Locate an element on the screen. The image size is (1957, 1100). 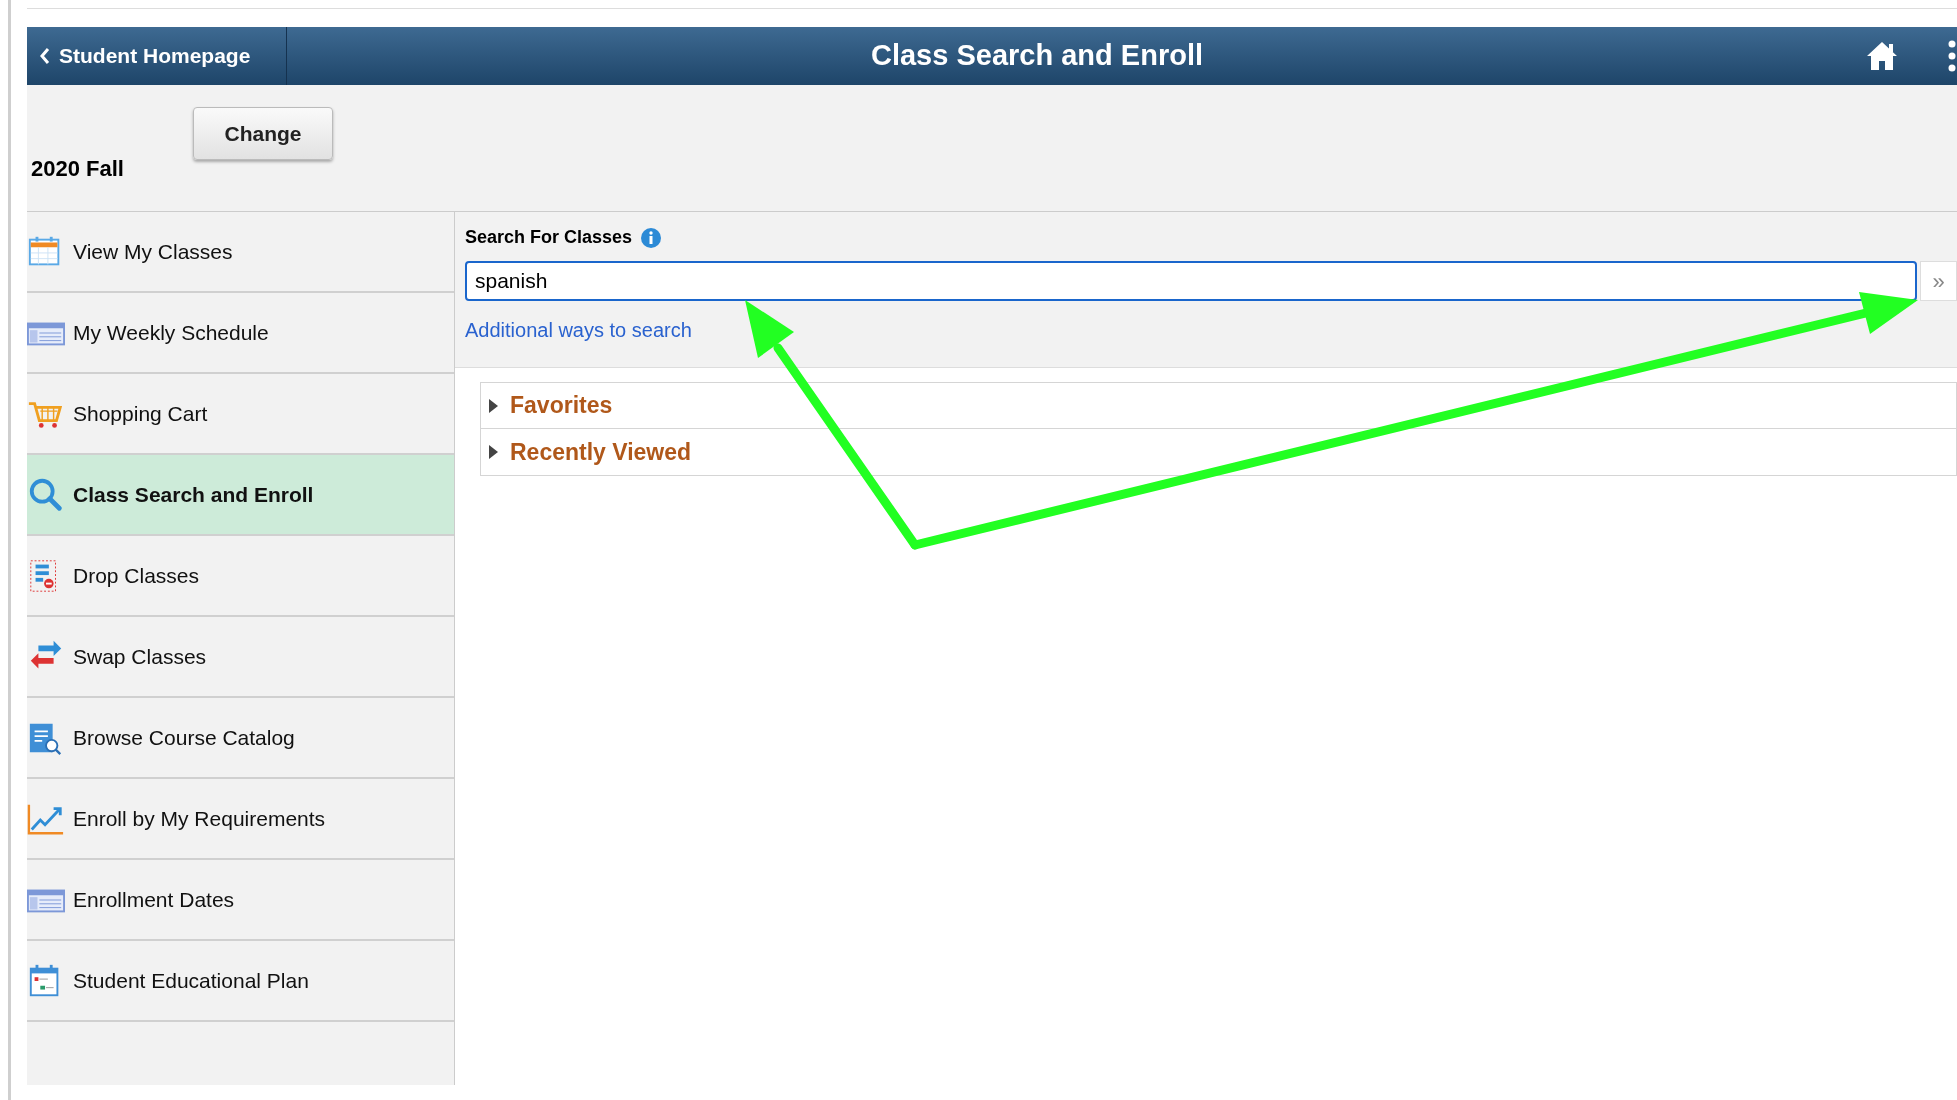
search-field: spanish is located at coordinates (1191, 281).